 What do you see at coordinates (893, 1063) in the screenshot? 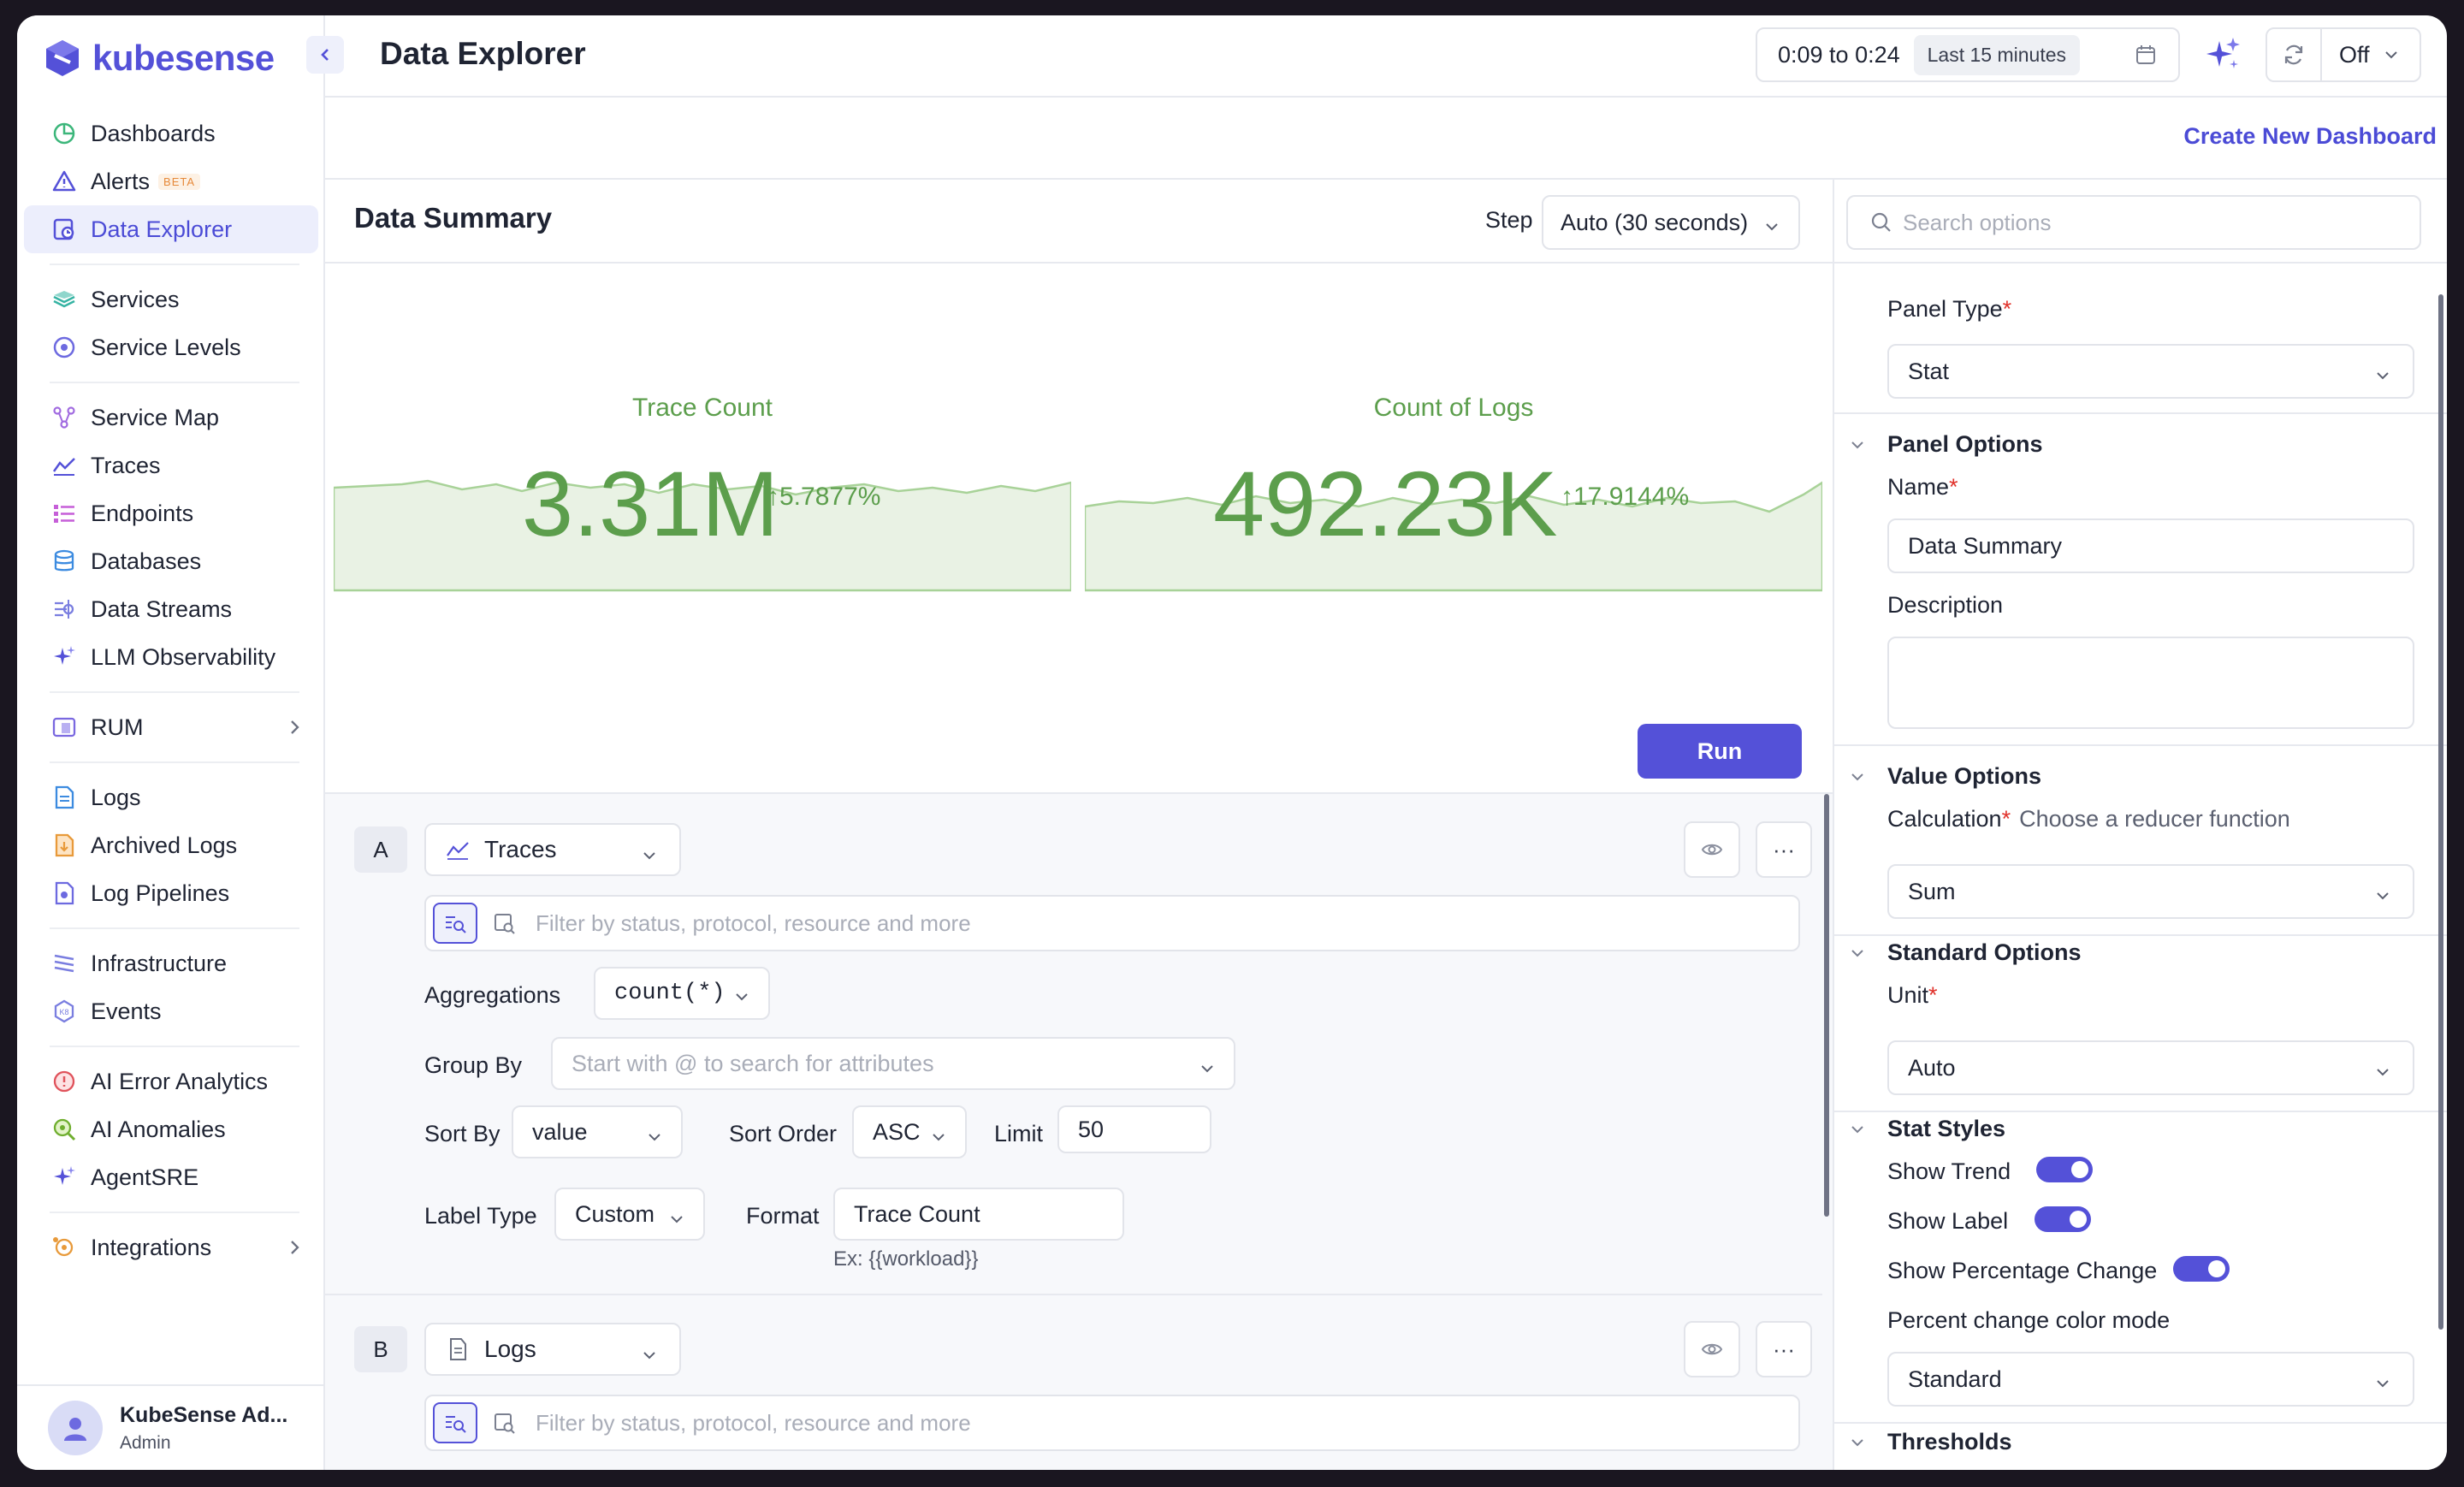
I see `group-by-input: Start with @ to search for attributes` at bounding box center [893, 1063].